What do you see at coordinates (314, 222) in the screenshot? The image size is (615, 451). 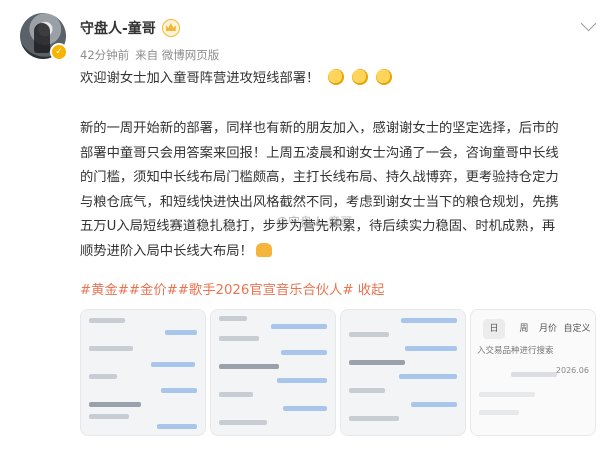 I see `watermark: @守盘人-童哥` at bounding box center [314, 222].